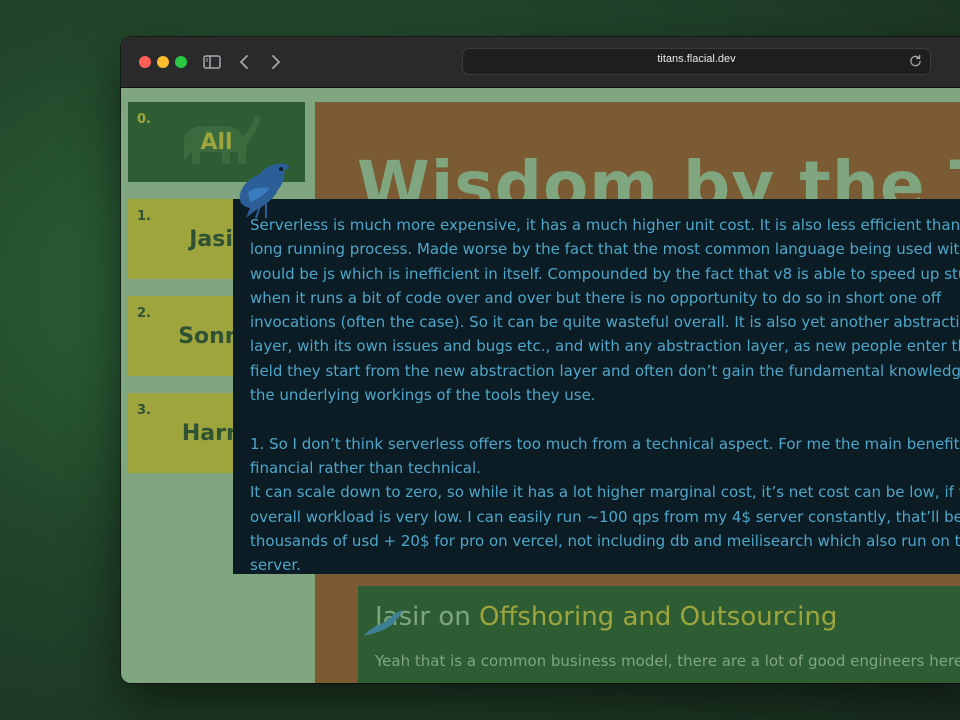  What do you see at coordinates (915, 60) in the screenshot?
I see `reload-icon` at bounding box center [915, 60].